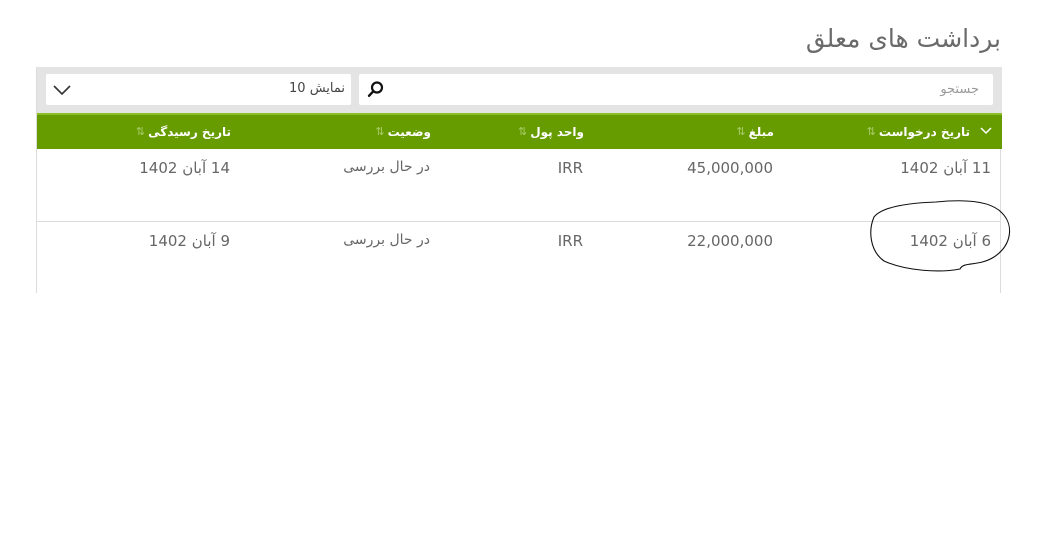  Describe the element at coordinates (376, 89) in the screenshot. I see `search-icon` at that location.